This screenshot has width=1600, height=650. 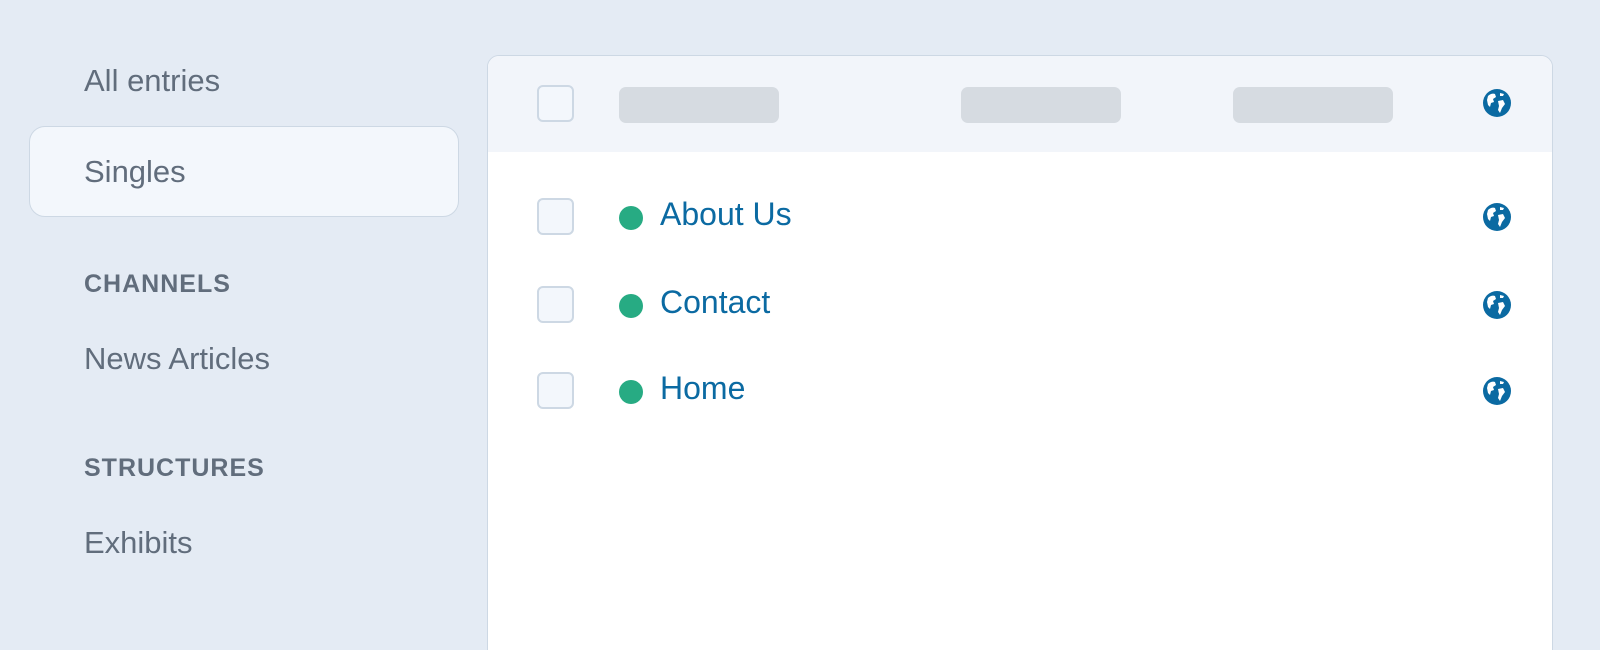 I want to click on sidebar-item-all-entries: All entries, so click(x=244, y=80).